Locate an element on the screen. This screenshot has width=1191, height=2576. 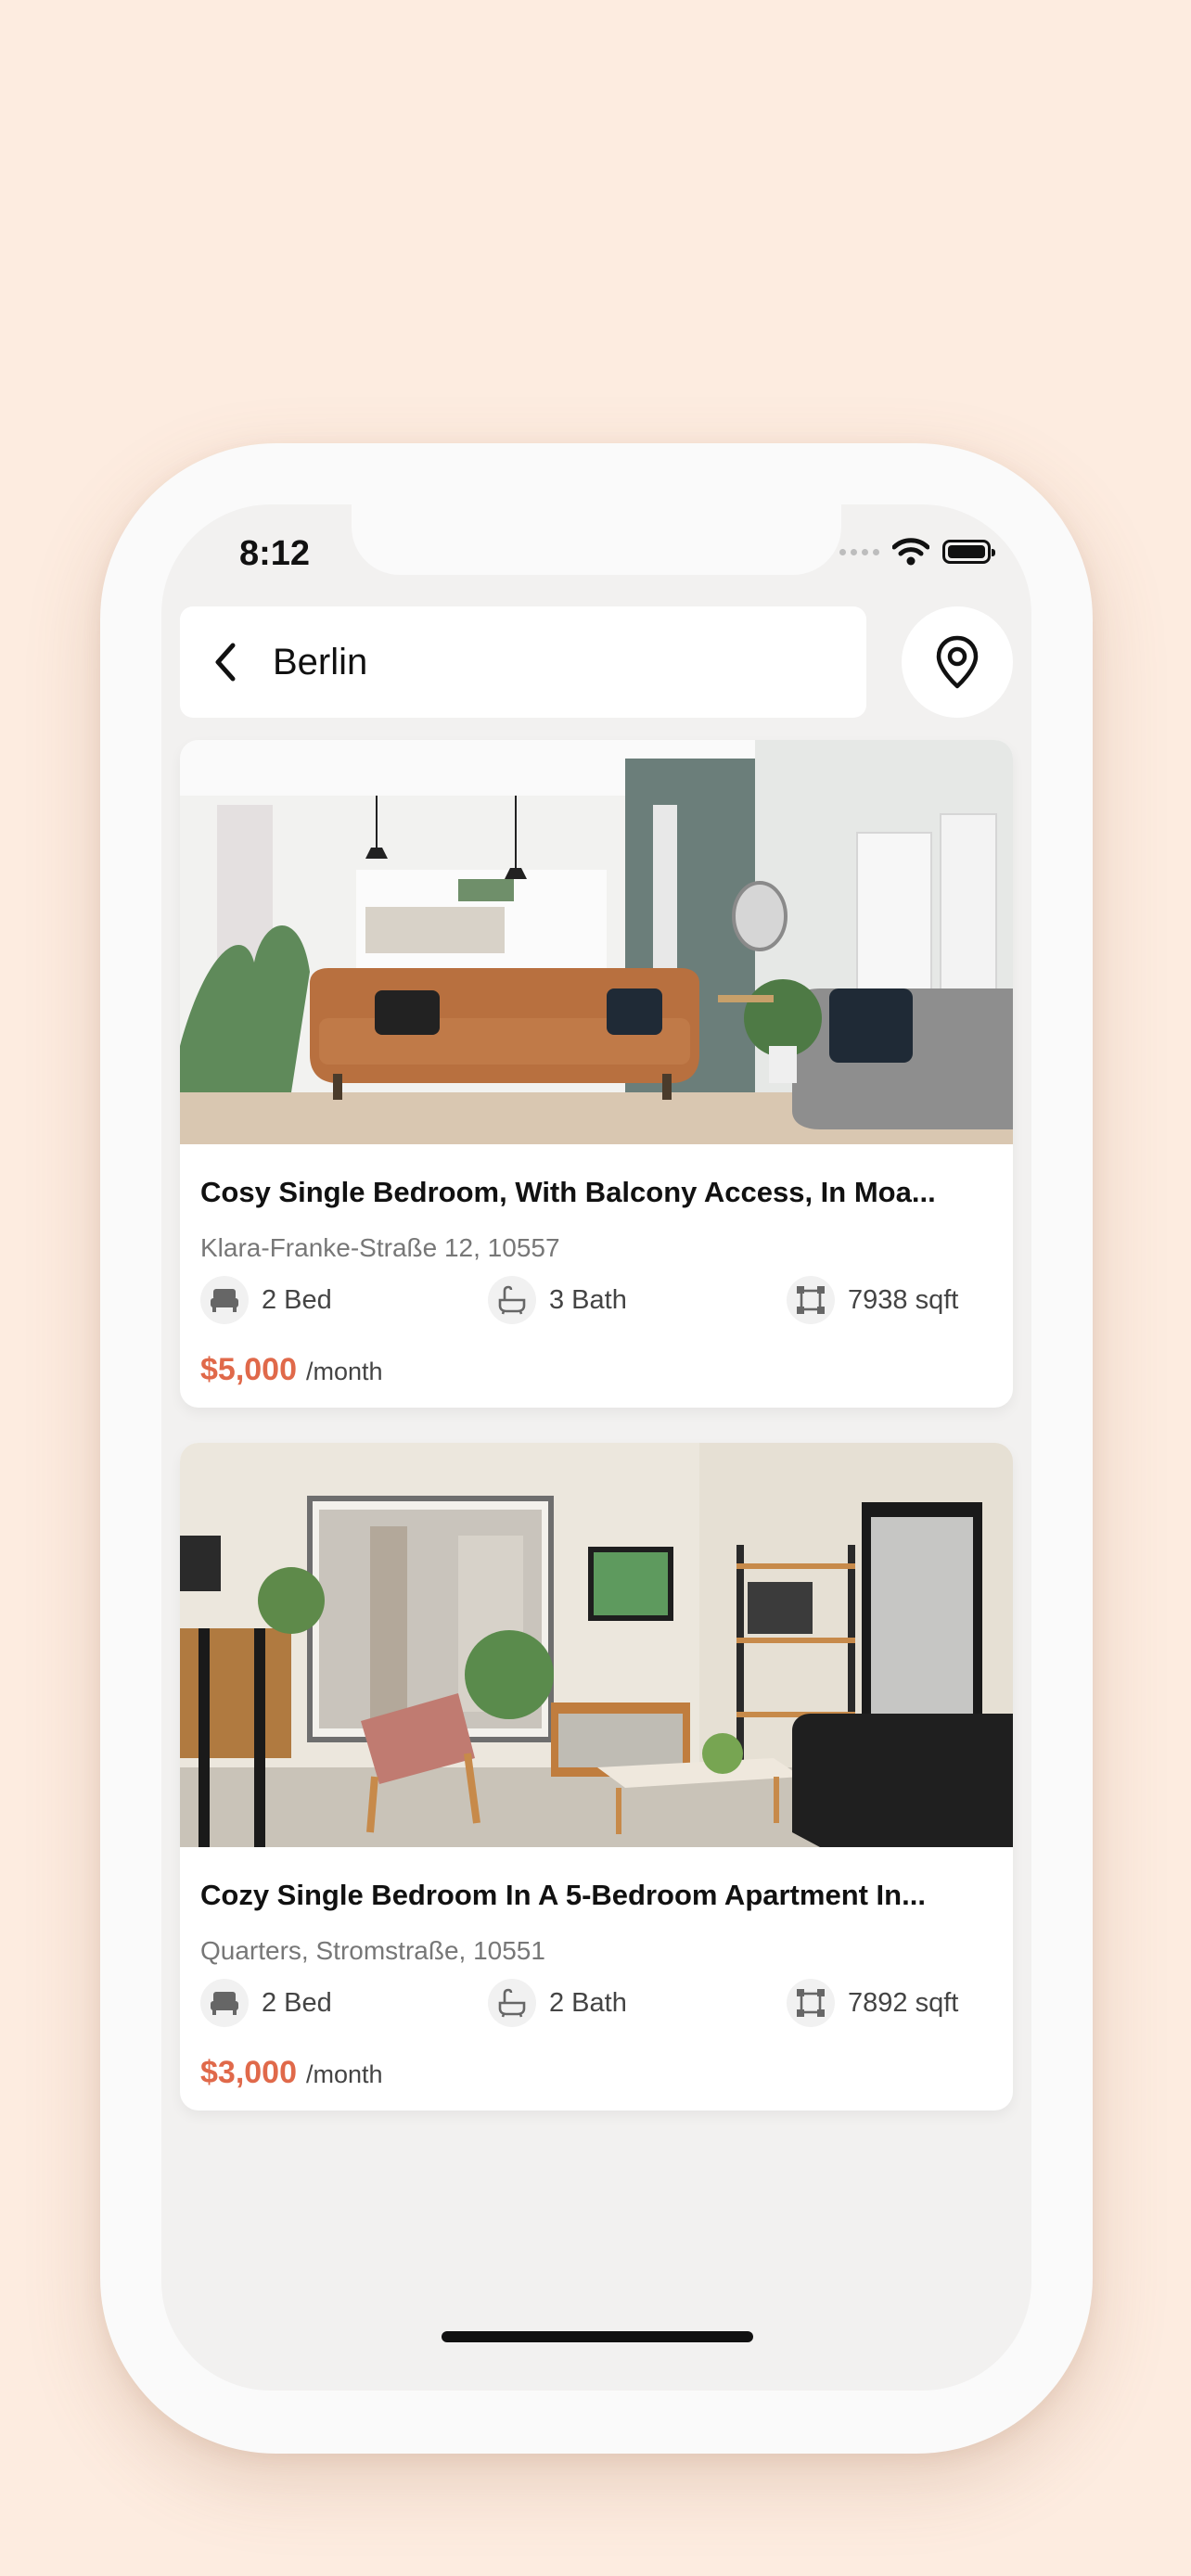
baths-feature: 3 Bath is located at coordinates (558, 1300).